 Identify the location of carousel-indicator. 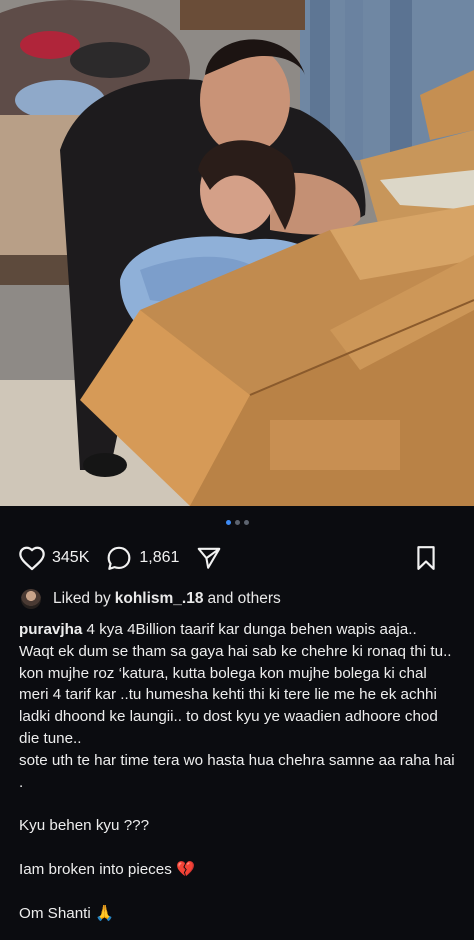
(237, 522).